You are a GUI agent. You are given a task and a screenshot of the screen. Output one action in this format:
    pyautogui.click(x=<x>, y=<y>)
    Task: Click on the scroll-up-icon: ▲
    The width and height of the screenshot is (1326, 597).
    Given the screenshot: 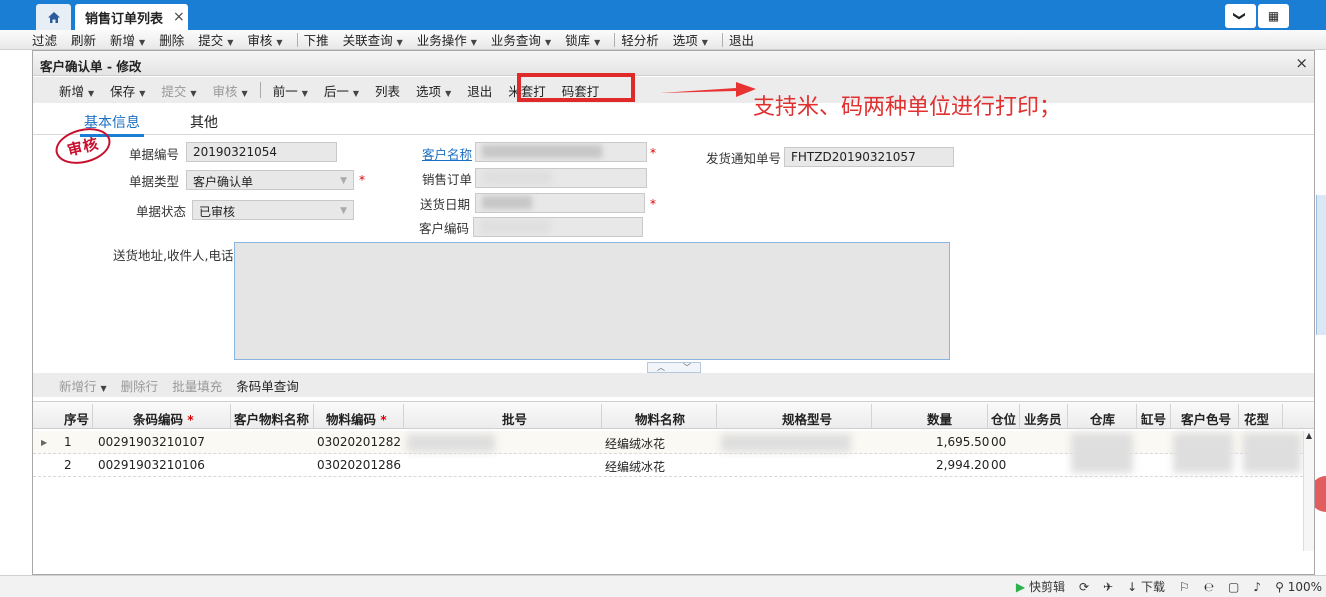 What is the action you would take?
    pyautogui.click(x=1309, y=435)
    